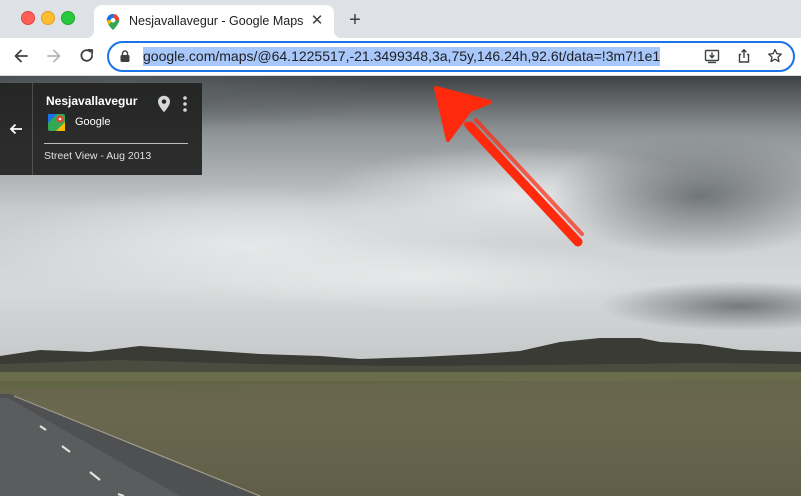  I want to click on lock-icon, so click(125, 56).